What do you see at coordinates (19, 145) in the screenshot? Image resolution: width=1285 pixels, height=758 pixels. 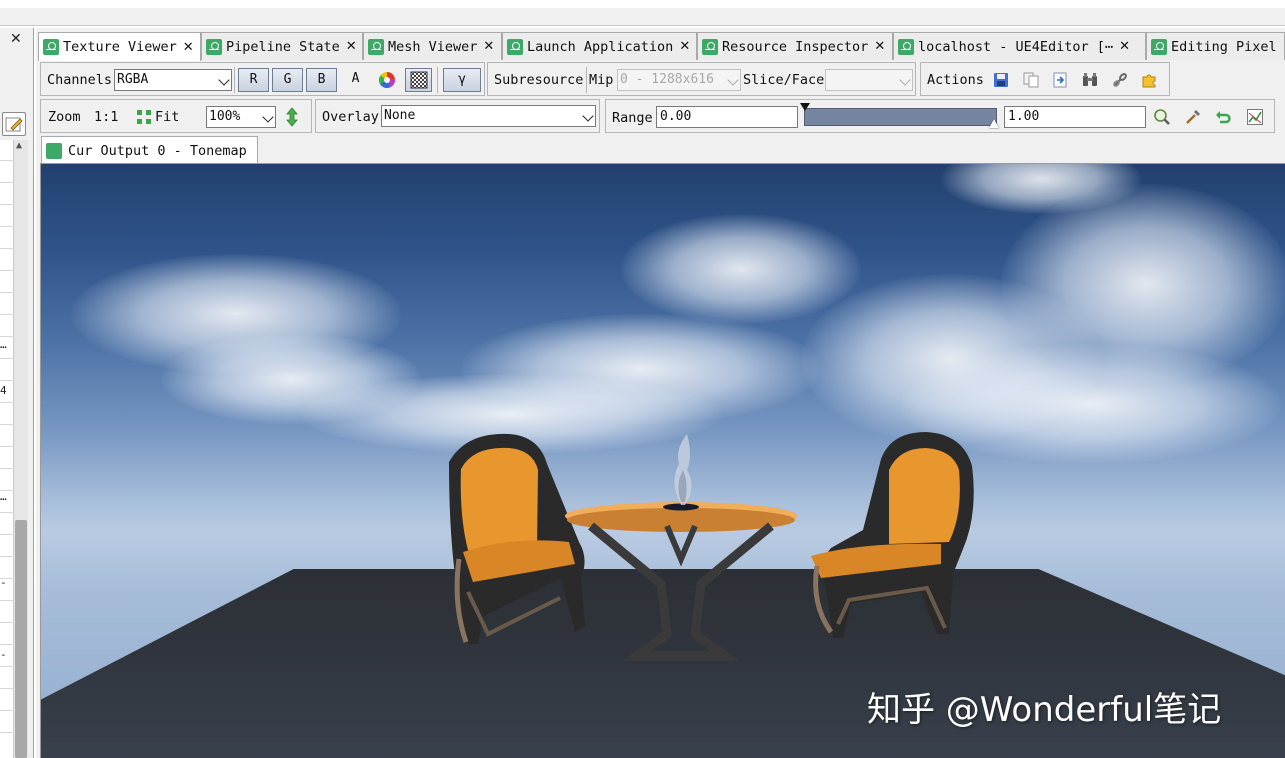 I see `scroll-up-icon: ▲` at bounding box center [19, 145].